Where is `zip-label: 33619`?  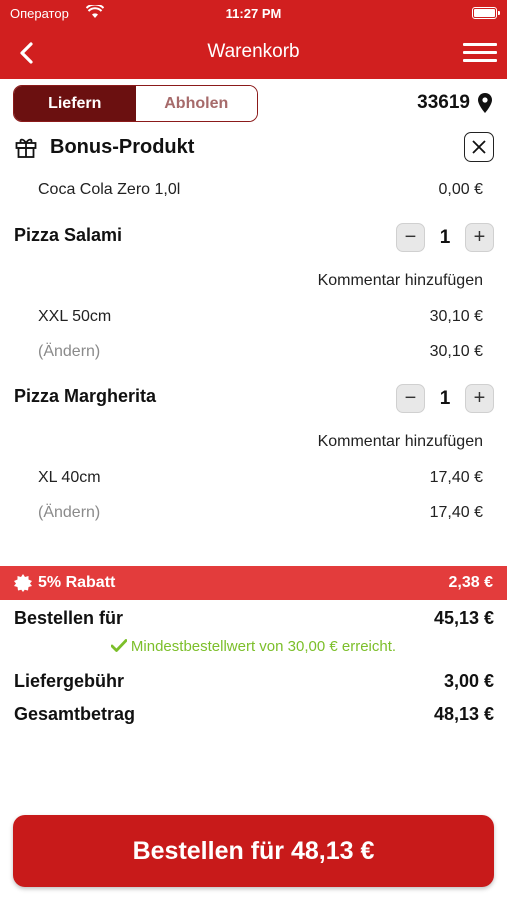 zip-label: 33619 is located at coordinates (443, 102).